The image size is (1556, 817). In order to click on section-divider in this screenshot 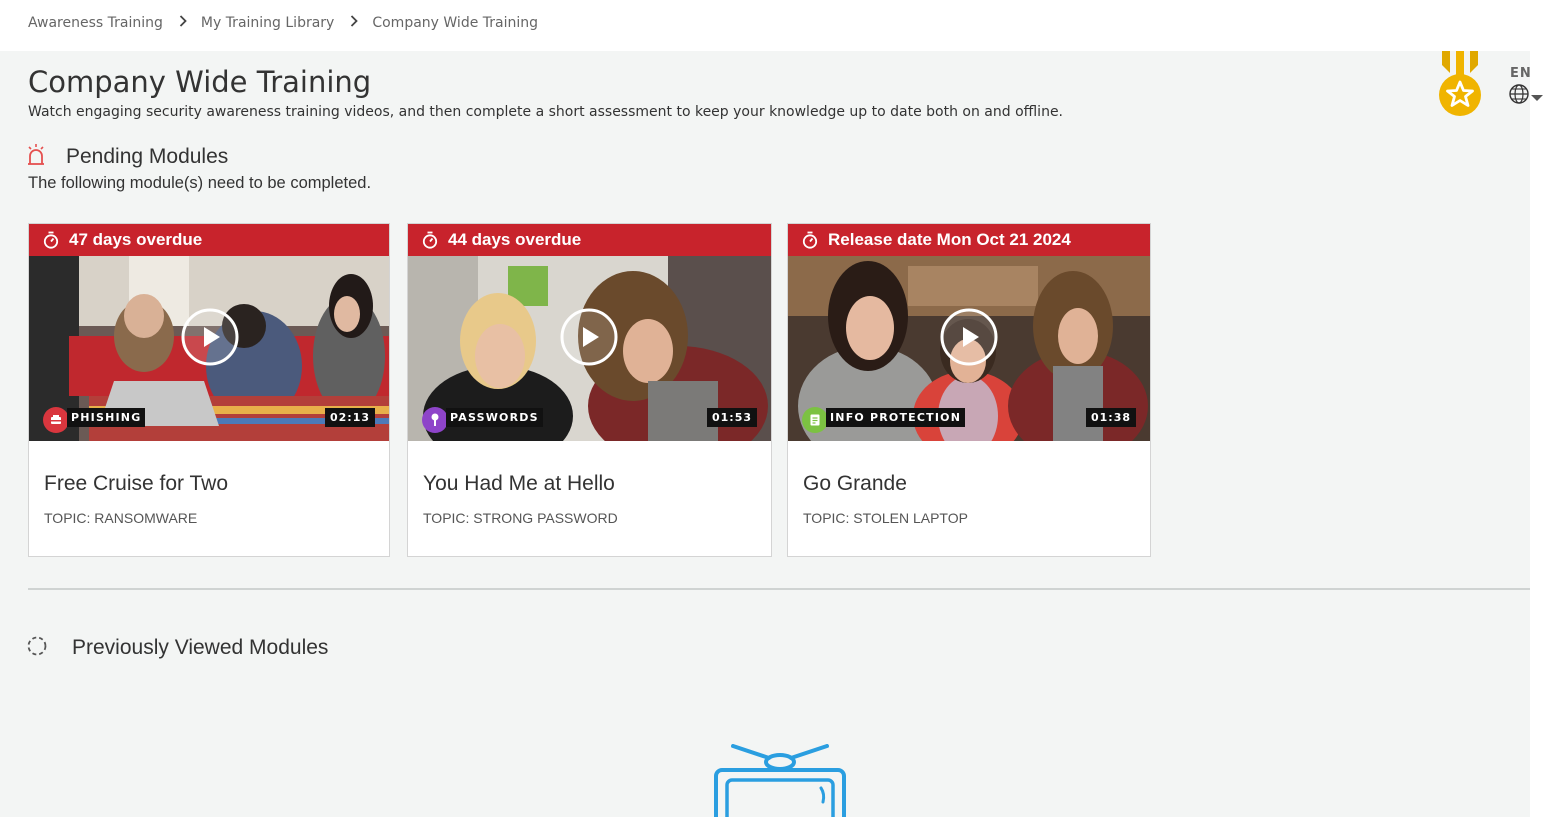, I will do `click(779, 589)`.